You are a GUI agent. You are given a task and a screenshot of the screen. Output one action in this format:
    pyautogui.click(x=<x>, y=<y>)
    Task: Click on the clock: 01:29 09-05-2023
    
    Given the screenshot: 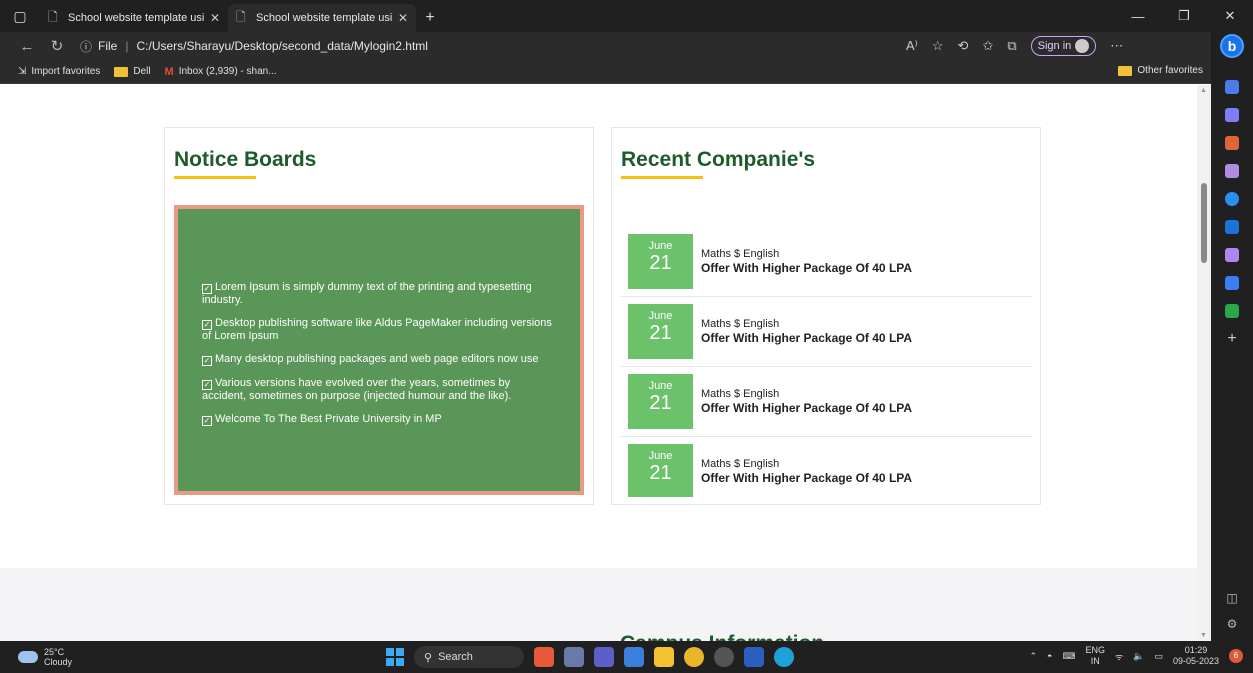 What is the action you would take?
    pyautogui.click(x=1196, y=656)
    